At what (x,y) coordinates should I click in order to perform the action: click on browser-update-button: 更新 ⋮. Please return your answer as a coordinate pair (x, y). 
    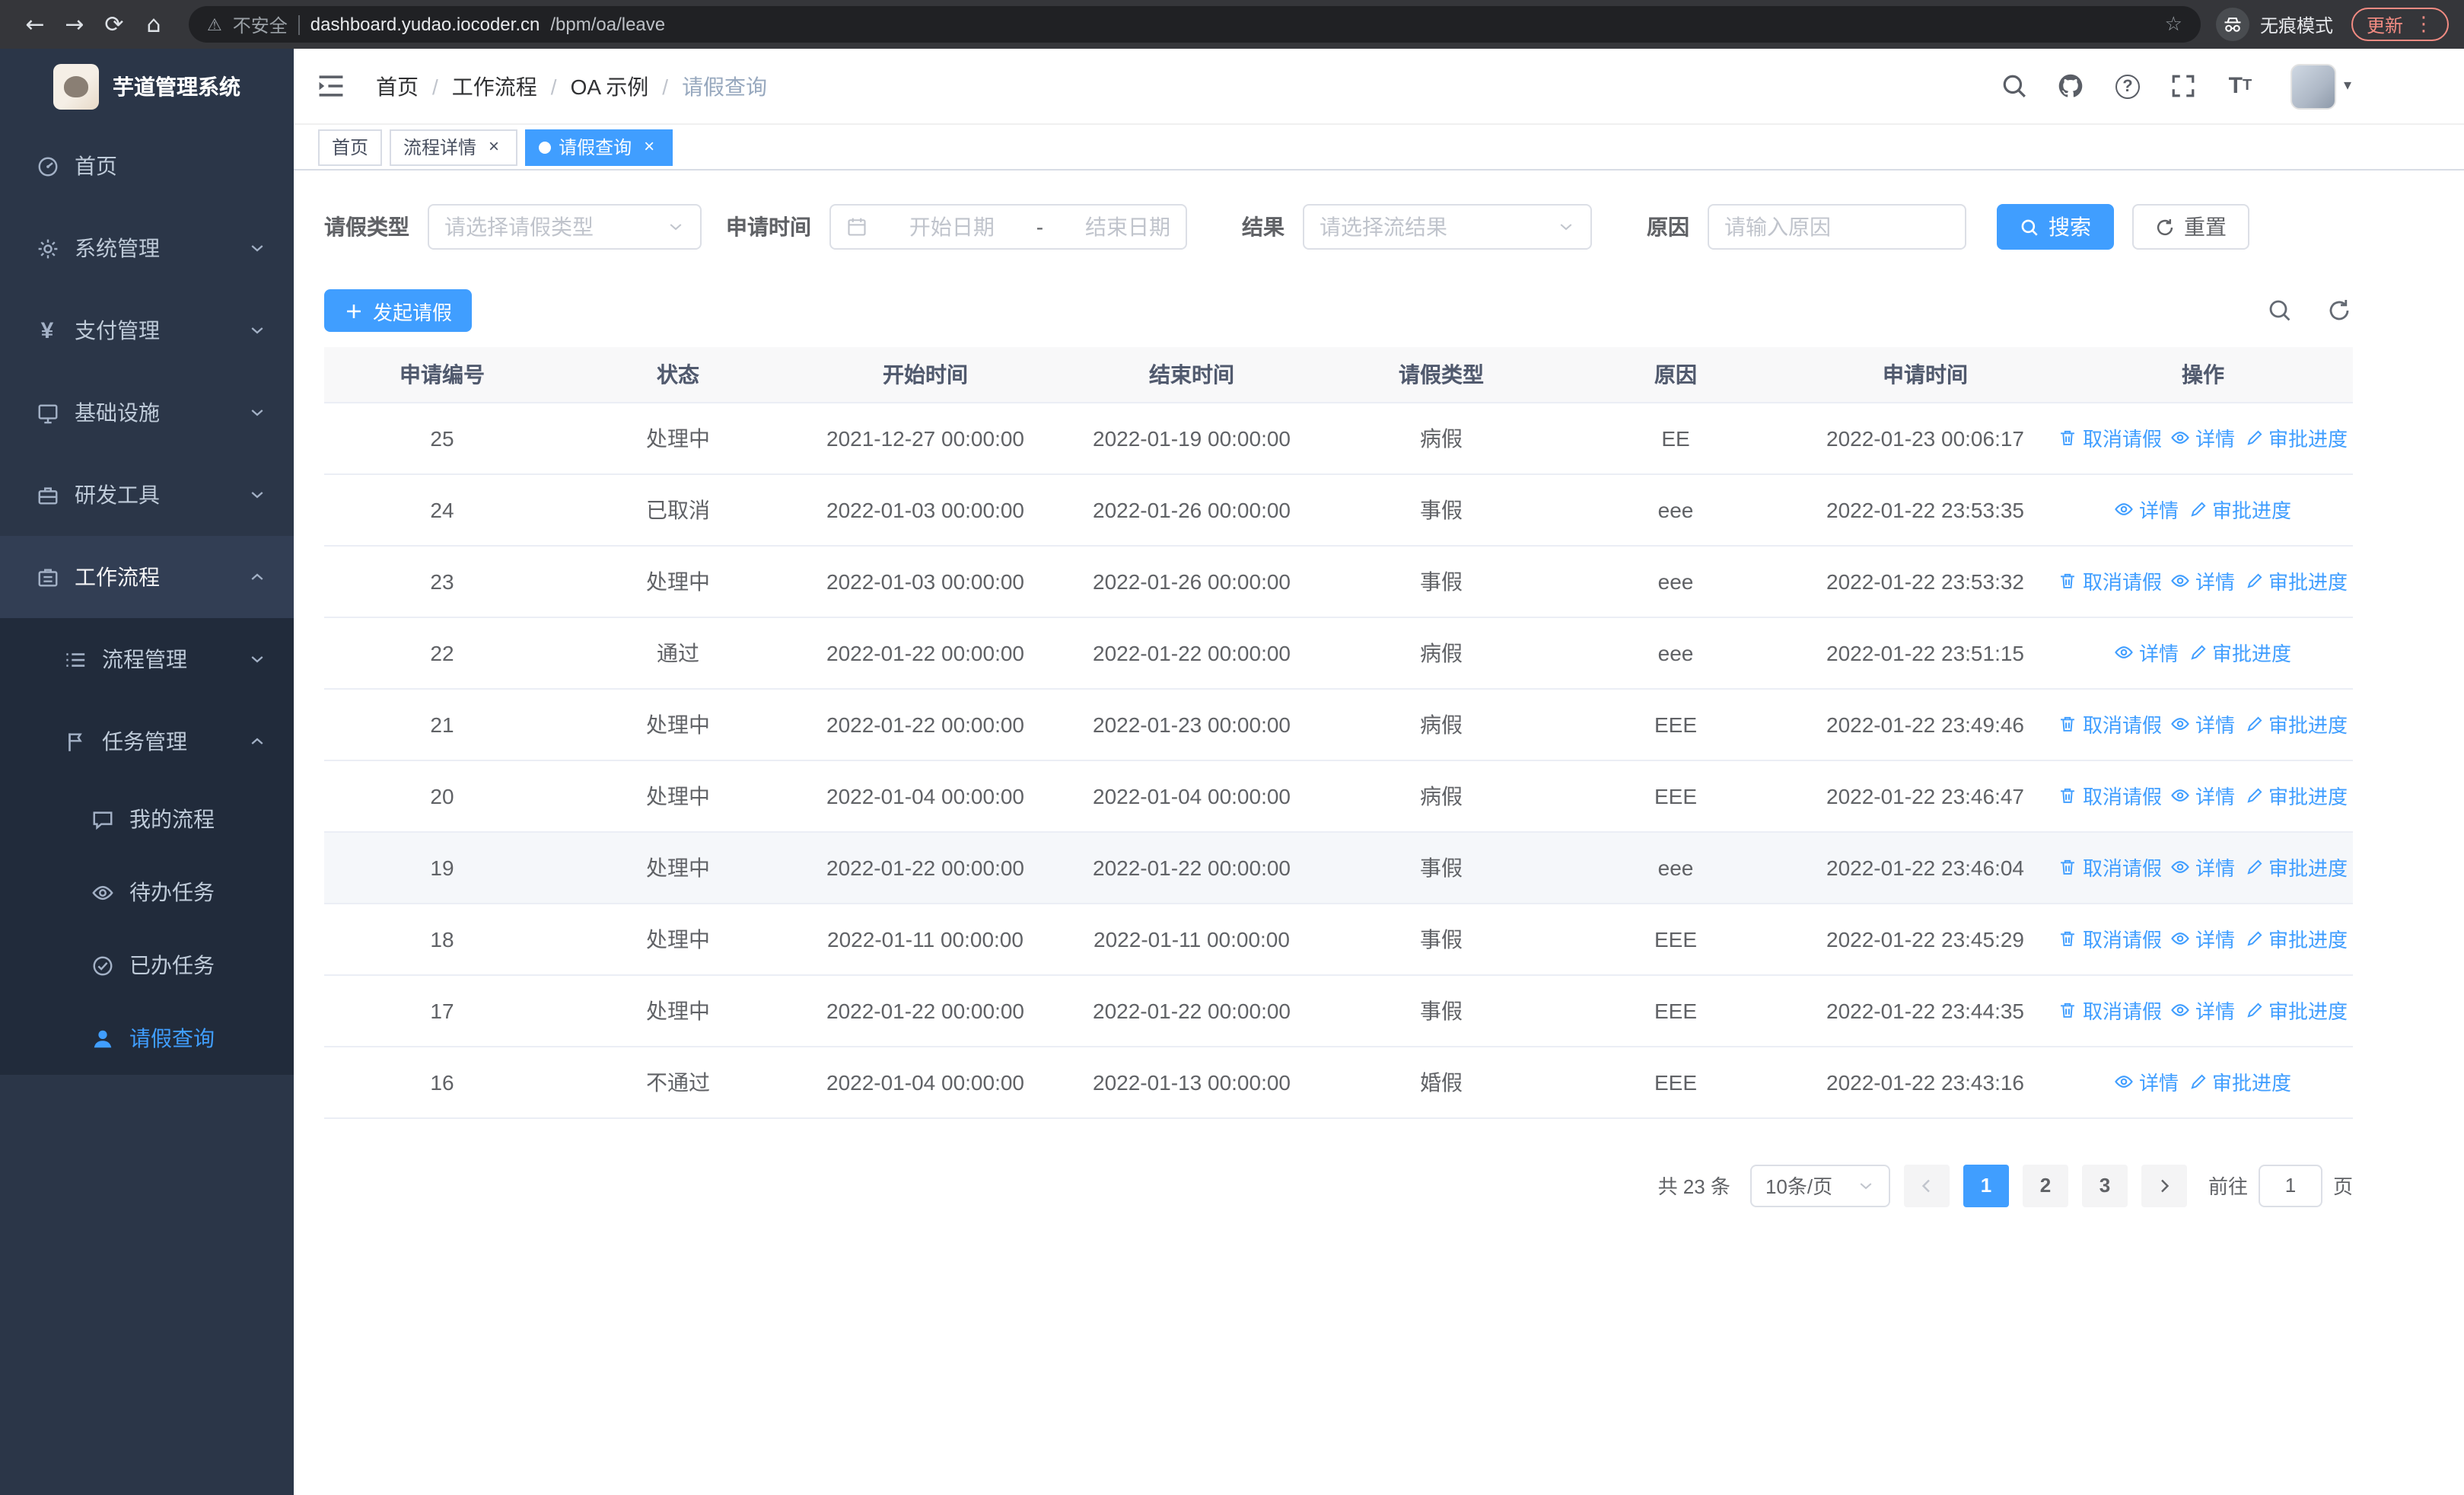
    Looking at the image, I should click on (2400, 25).